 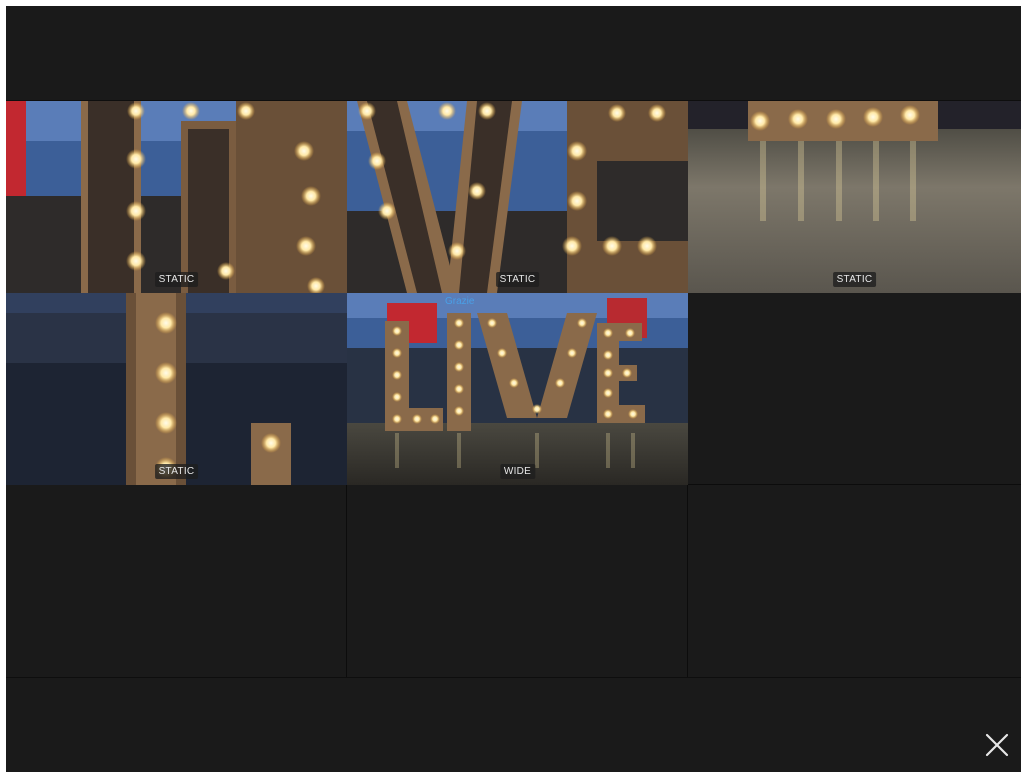 I want to click on camera-cell-5-selected: Grazie WIDE, so click(x=517, y=389).